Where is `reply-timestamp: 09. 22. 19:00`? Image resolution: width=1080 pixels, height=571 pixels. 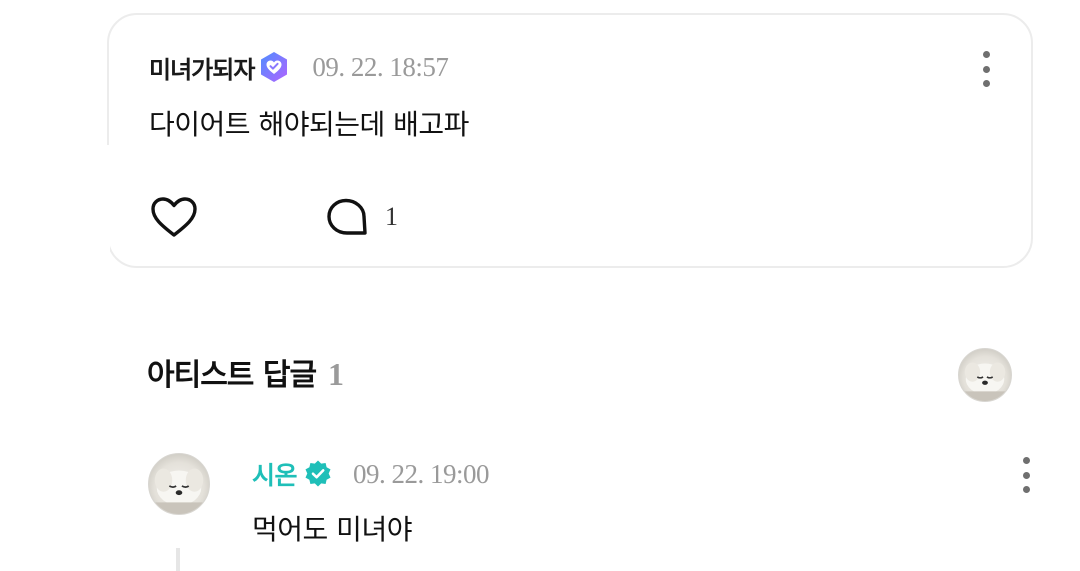 reply-timestamp: 09. 22. 19:00 is located at coordinates (421, 473).